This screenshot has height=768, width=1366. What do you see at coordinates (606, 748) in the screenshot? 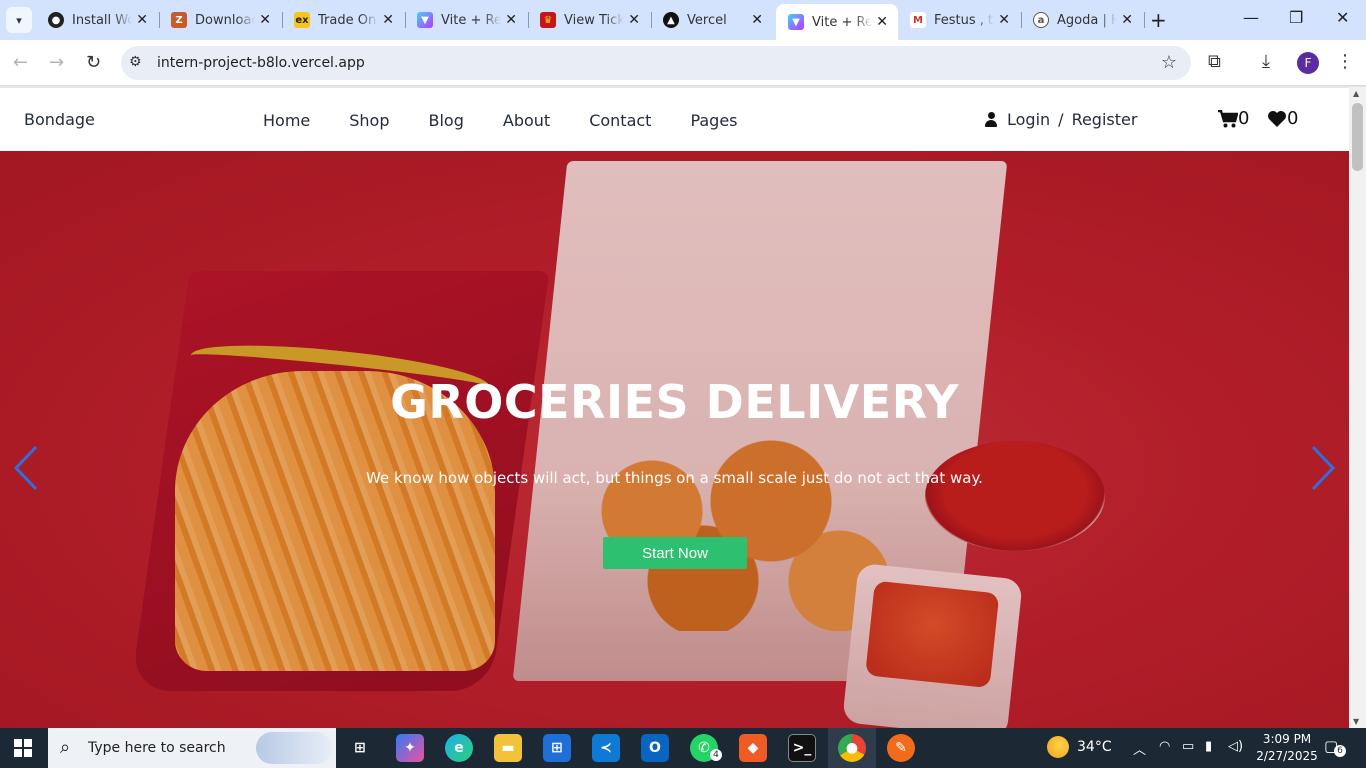
I see `vscode-icon: ≺` at bounding box center [606, 748].